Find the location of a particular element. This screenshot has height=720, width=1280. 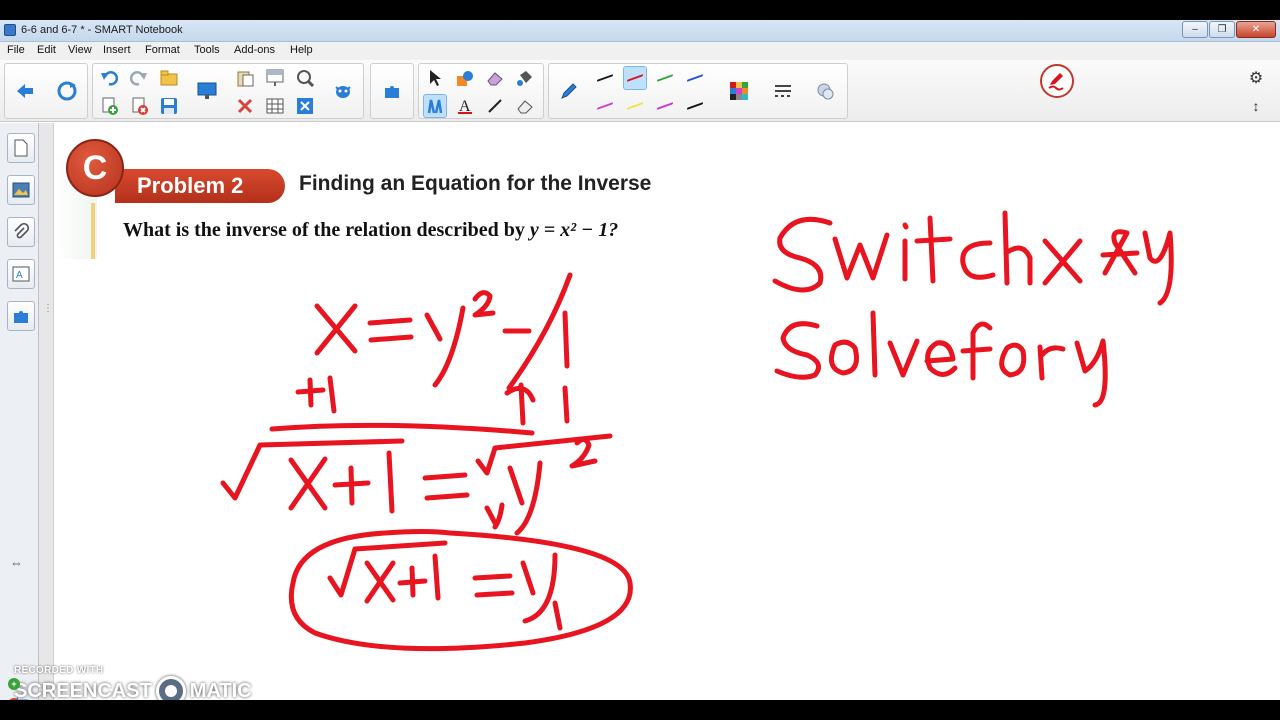

ink-one is located at coordinates (566, 339).